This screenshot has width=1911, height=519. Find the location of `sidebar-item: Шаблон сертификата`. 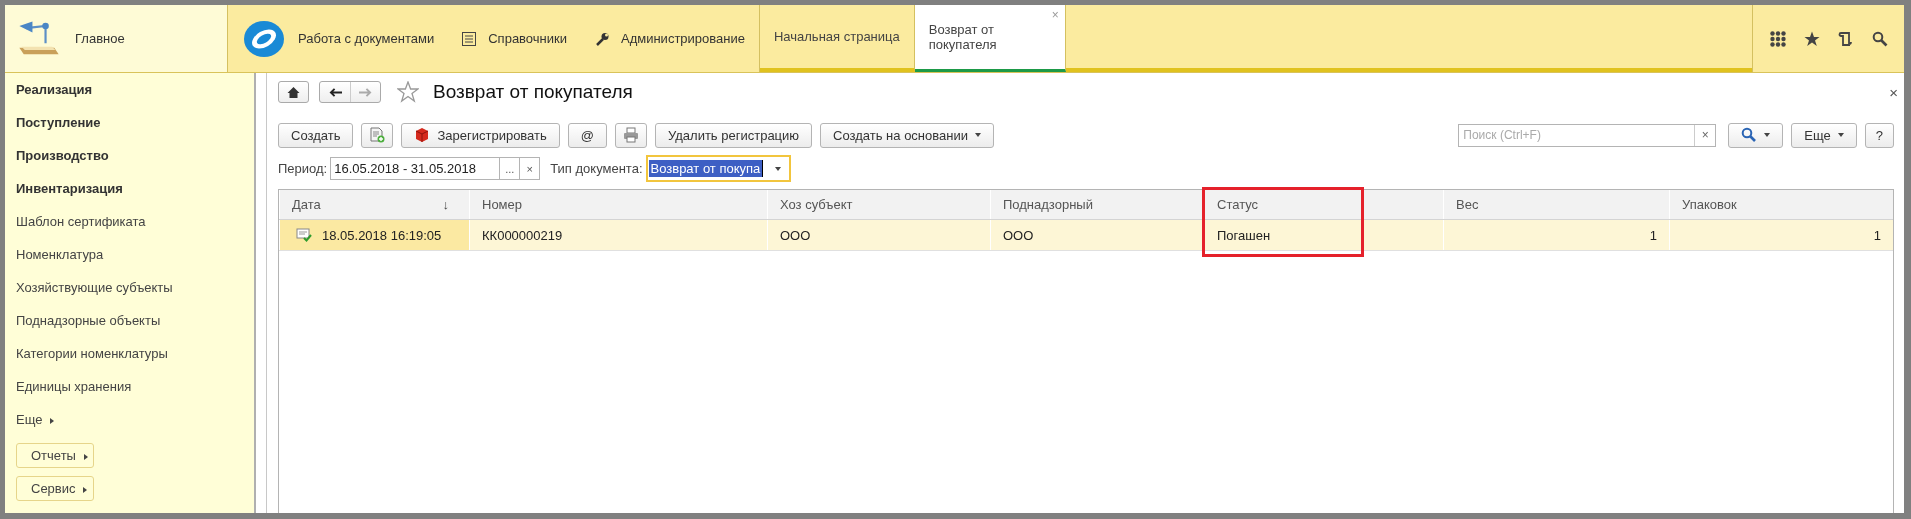

sidebar-item: Шаблон сертификата is located at coordinates (81, 228).